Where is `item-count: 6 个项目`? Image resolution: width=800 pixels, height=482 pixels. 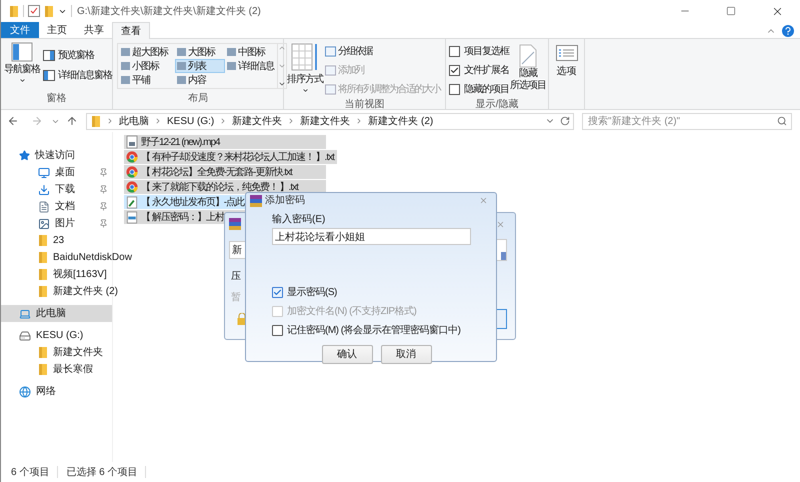 item-count: 6 个项目 is located at coordinates (30, 473).